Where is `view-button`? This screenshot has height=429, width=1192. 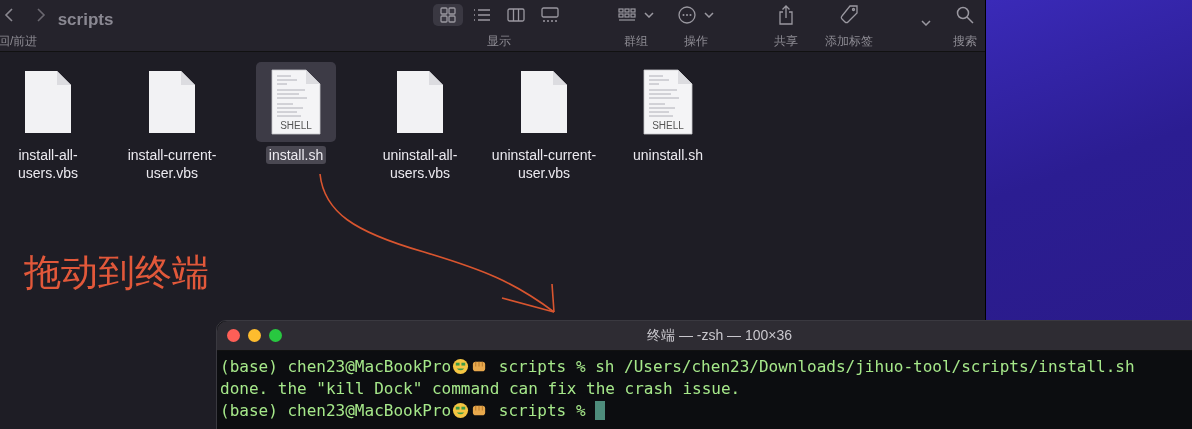 view-button is located at coordinates (447, 15).